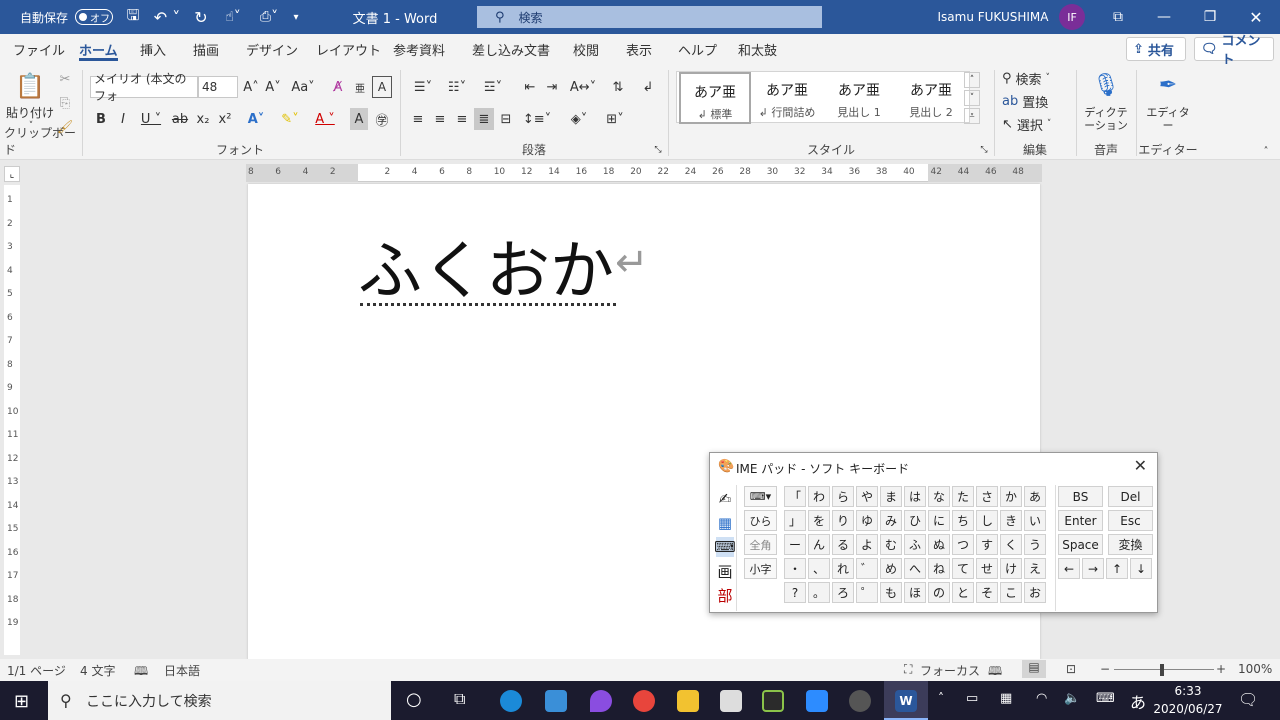 Image resolution: width=1280 pixels, height=720 pixels. I want to click on kana-key: ち, so click(963, 520).